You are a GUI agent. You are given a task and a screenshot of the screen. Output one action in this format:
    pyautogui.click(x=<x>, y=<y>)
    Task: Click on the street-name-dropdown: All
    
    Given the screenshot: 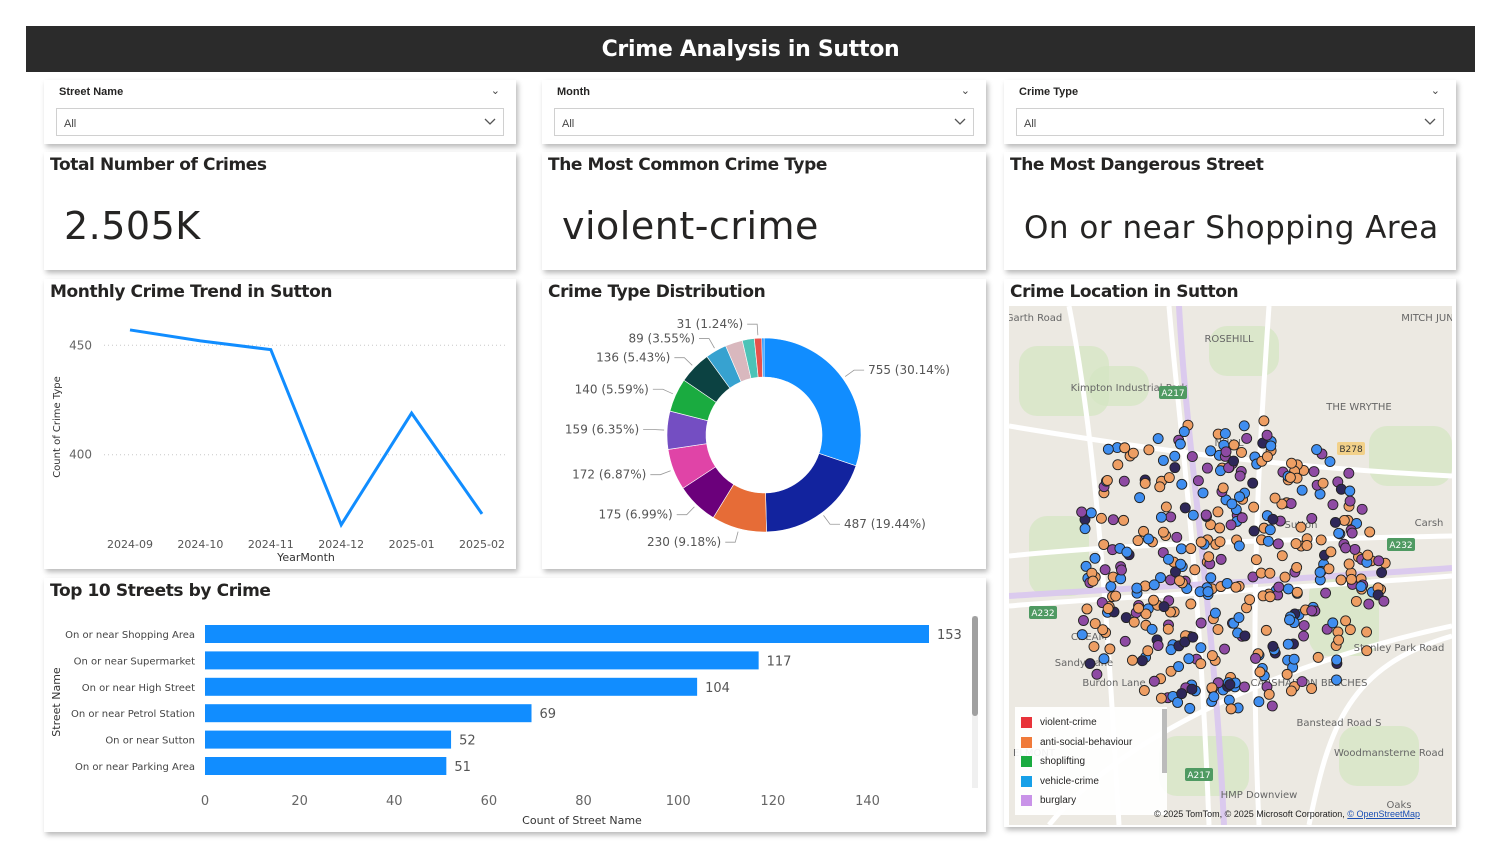 What is the action you would take?
    pyautogui.click(x=280, y=122)
    